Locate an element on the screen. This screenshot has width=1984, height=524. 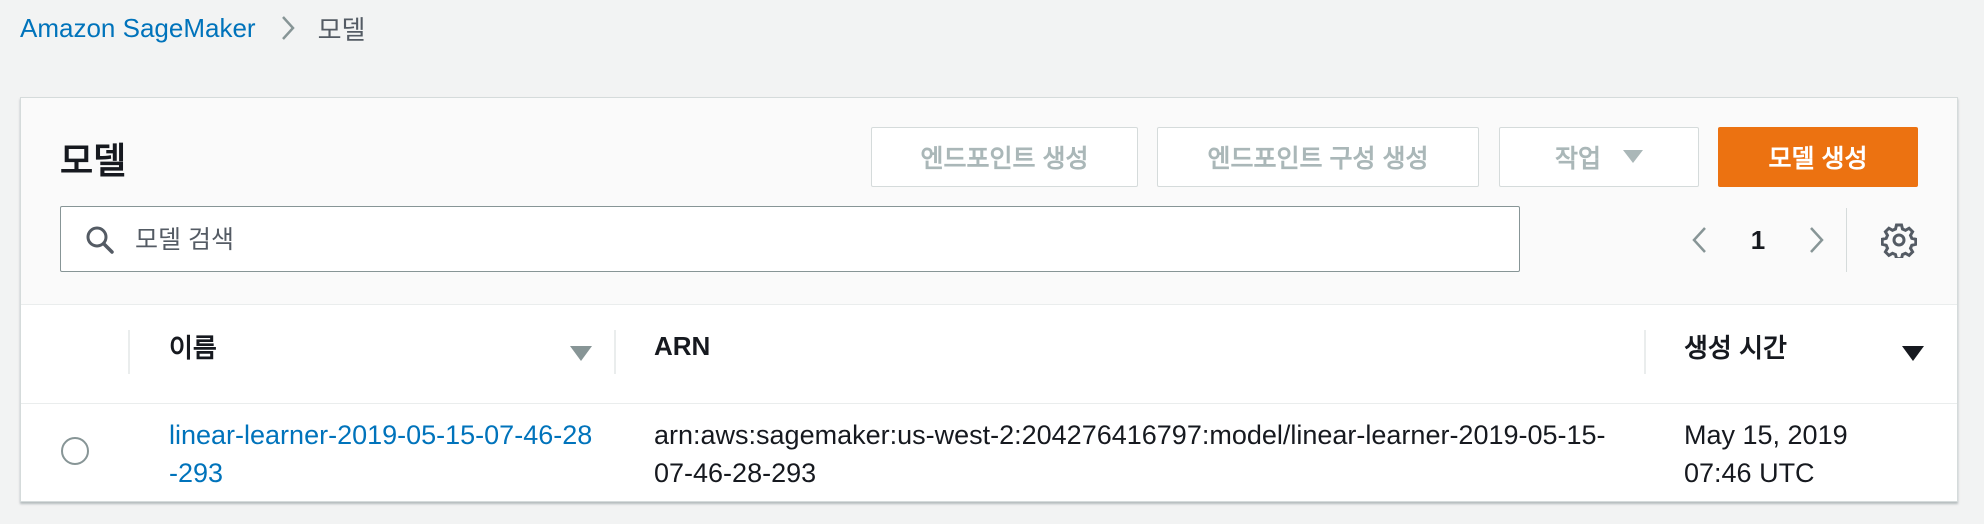
creation-time: May 15, 2019 07:46 UTC is located at coordinates (1804, 454).